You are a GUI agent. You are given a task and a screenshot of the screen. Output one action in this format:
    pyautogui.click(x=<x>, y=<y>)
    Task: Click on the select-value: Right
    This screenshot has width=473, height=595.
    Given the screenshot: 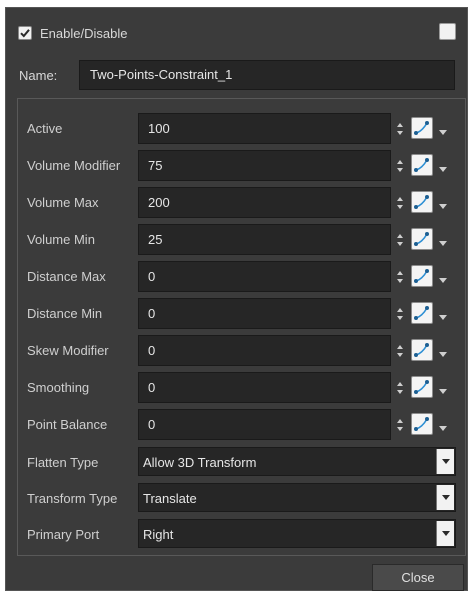 What is the action you would take?
    pyautogui.click(x=158, y=534)
    